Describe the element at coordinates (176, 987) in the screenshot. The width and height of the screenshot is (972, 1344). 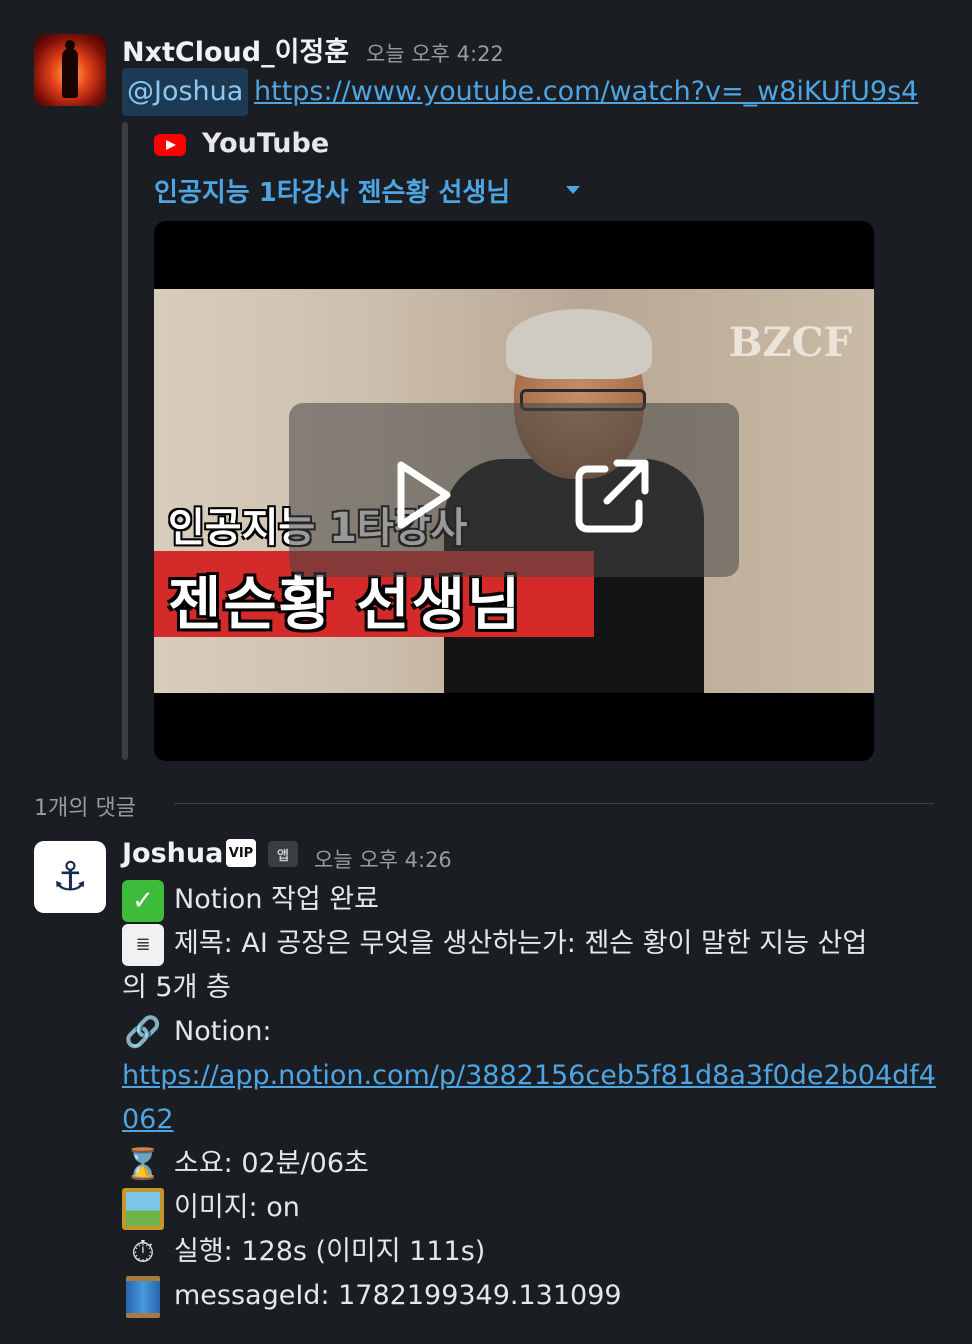
I see `title-line-continued: 의 5개 층` at that location.